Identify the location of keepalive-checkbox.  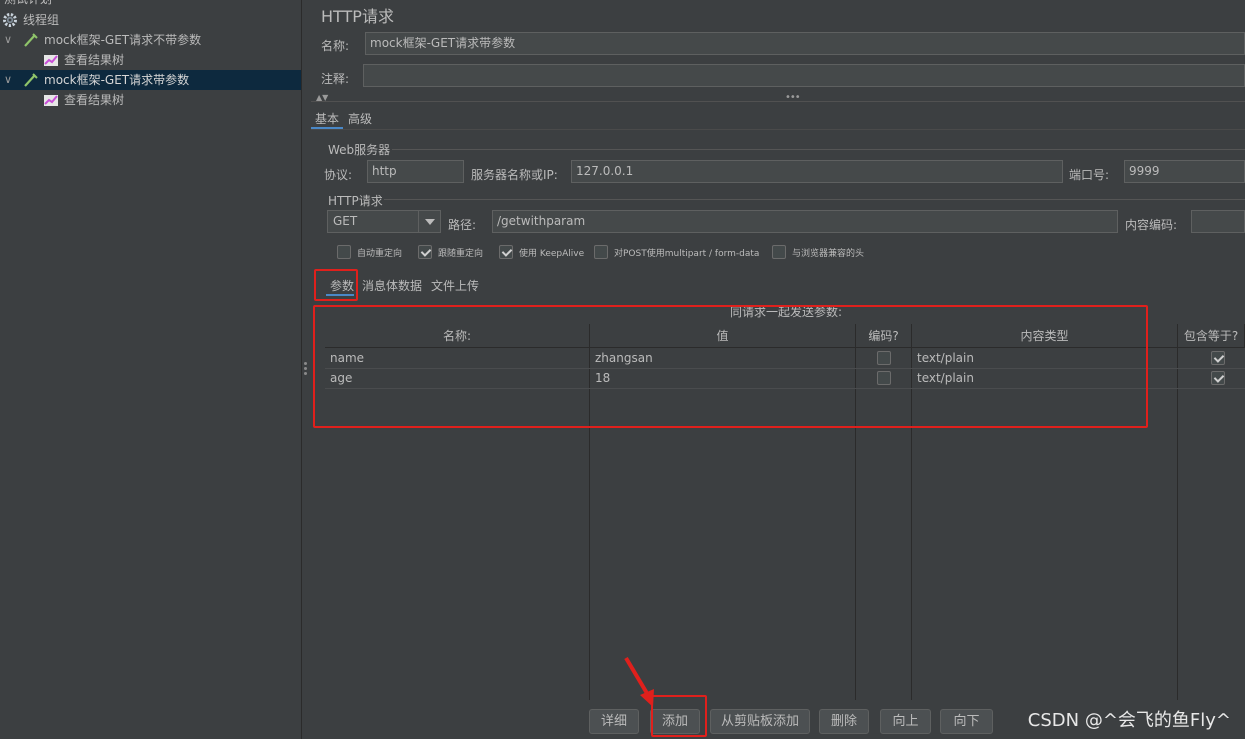
(506, 252).